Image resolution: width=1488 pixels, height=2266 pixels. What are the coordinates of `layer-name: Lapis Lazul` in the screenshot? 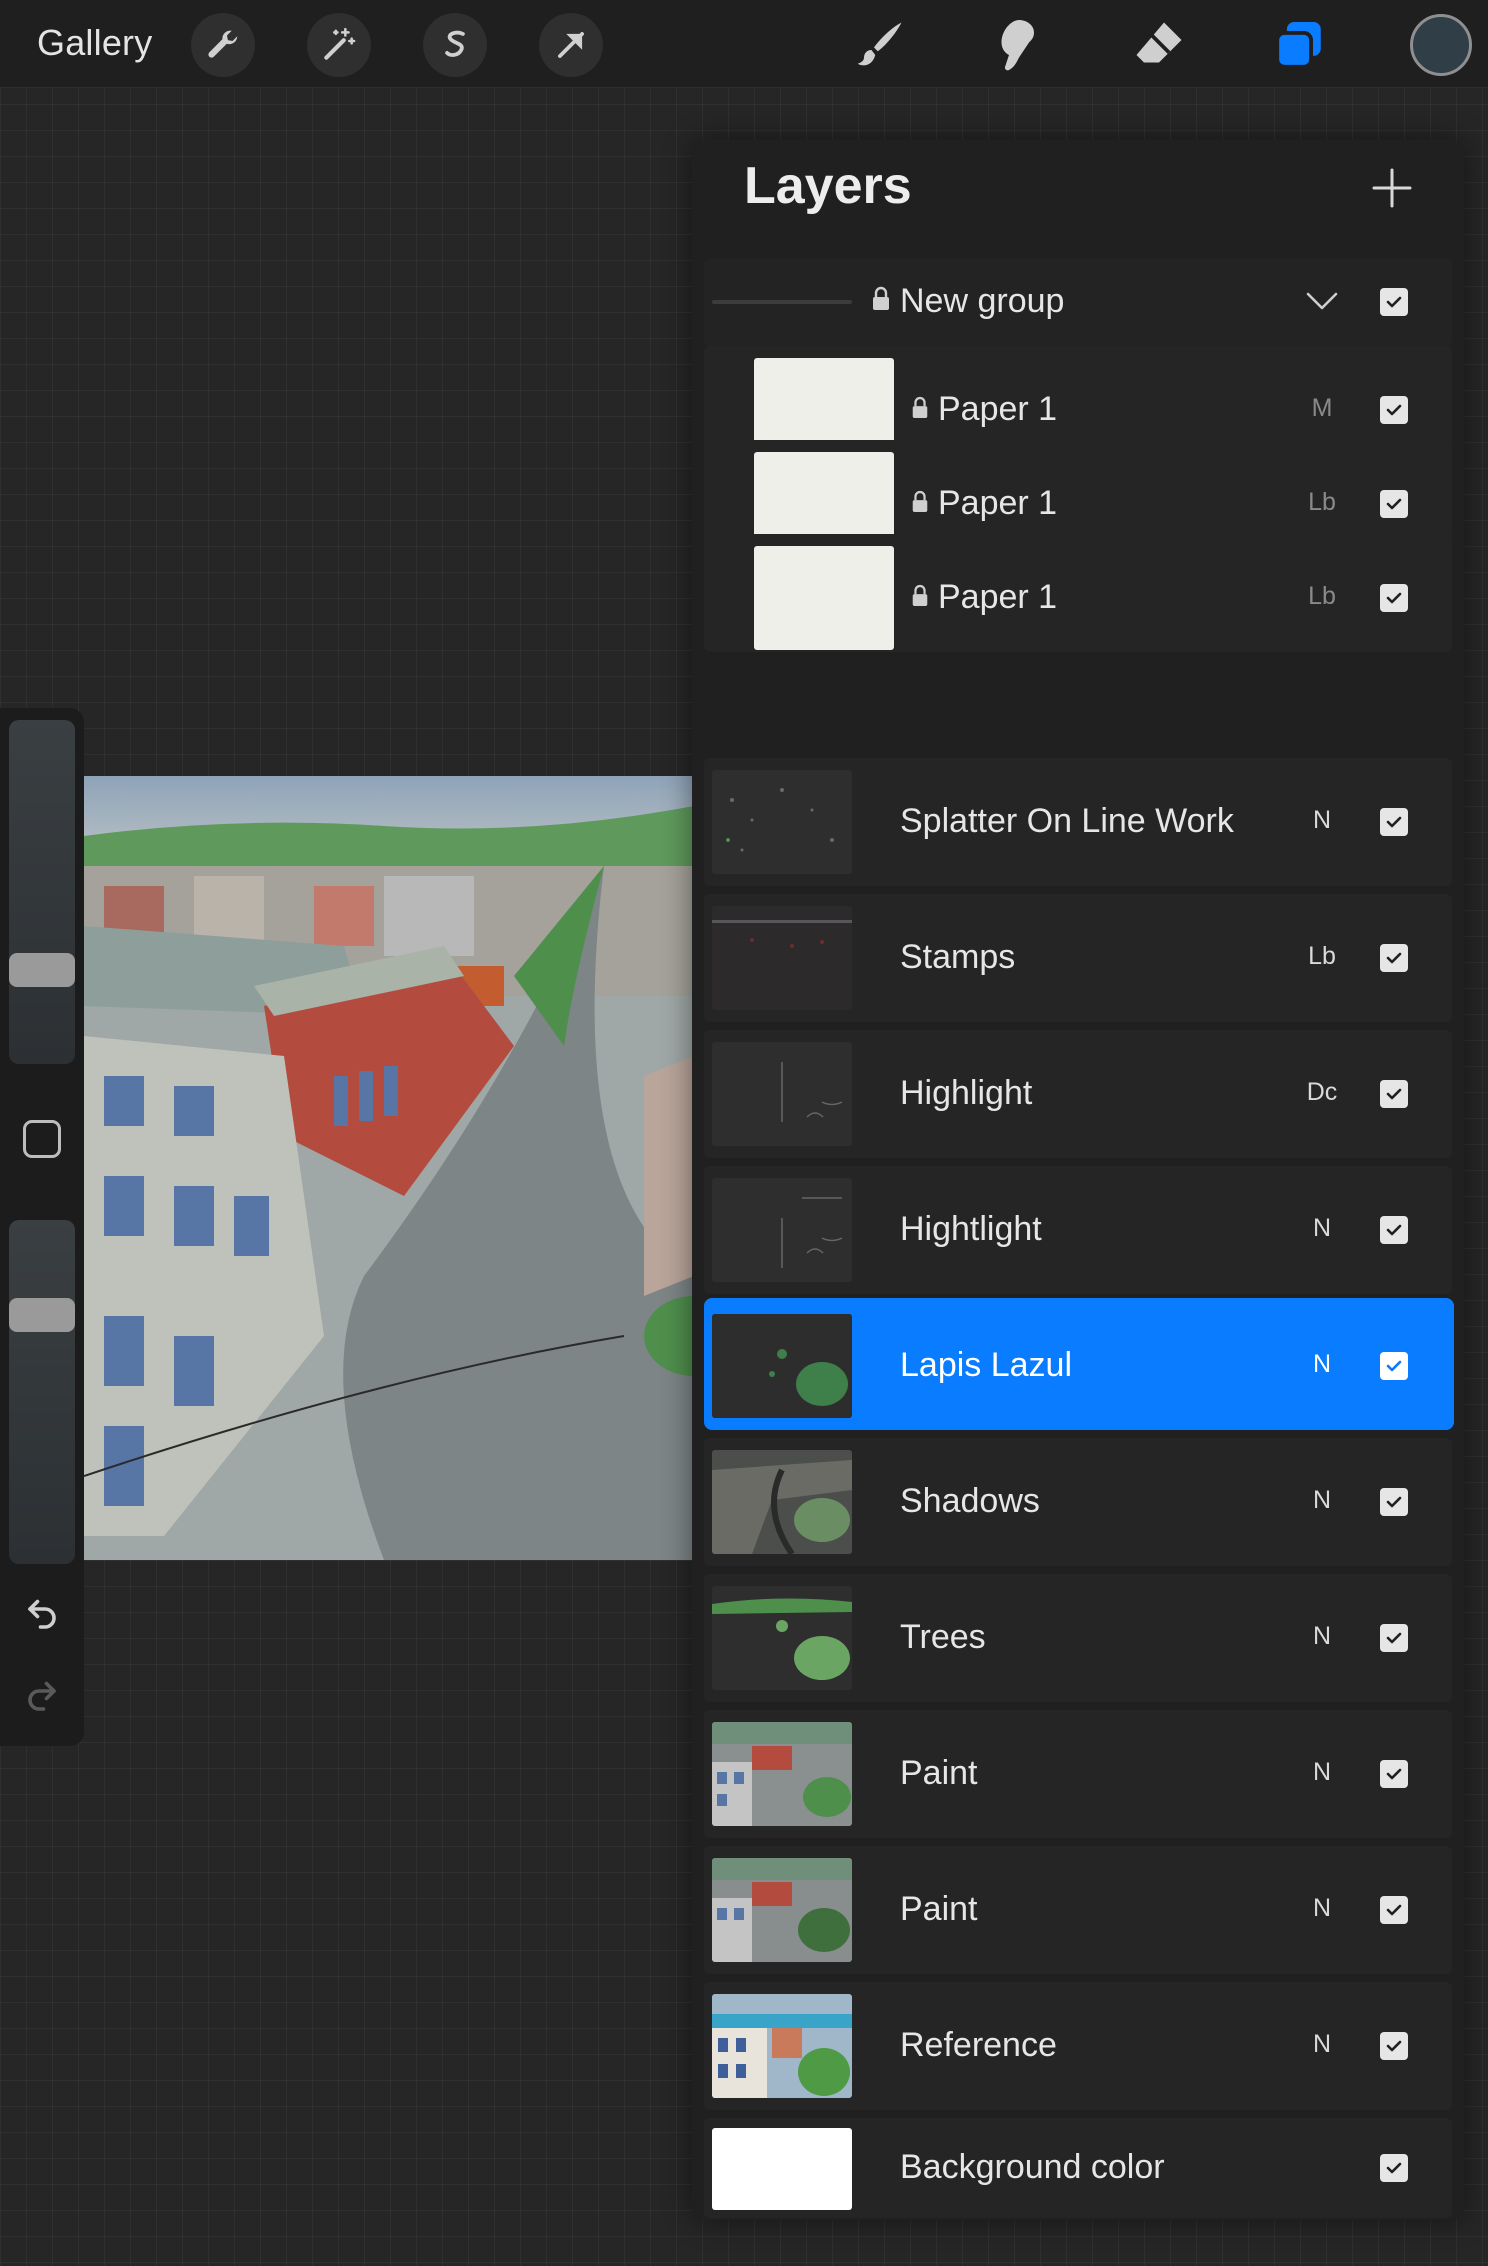 It's located at (986, 1365).